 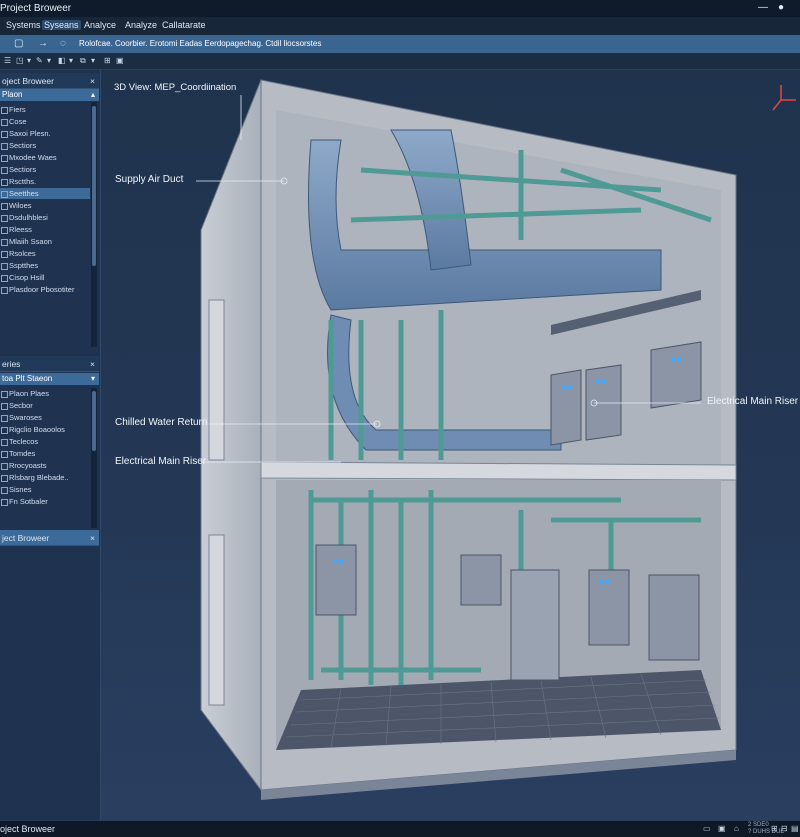 I want to click on panel-header: ject Broweer ×, so click(x=49, y=538).